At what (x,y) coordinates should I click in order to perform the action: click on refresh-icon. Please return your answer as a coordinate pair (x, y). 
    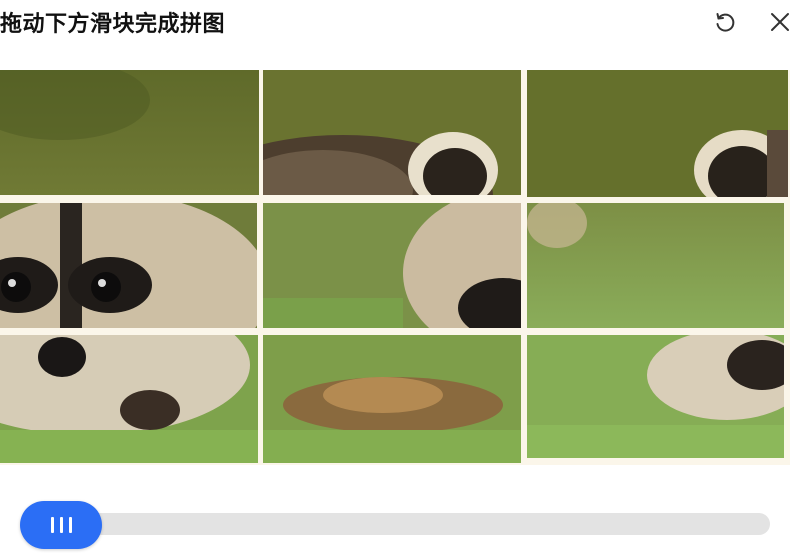
    Looking at the image, I should click on (725, 22).